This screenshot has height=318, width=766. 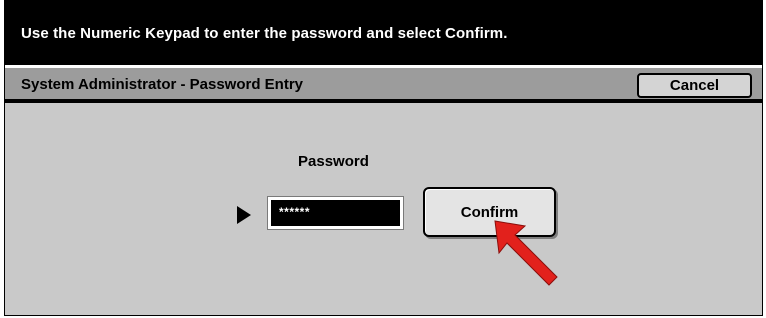 I want to click on password-label: Password, so click(x=333, y=161).